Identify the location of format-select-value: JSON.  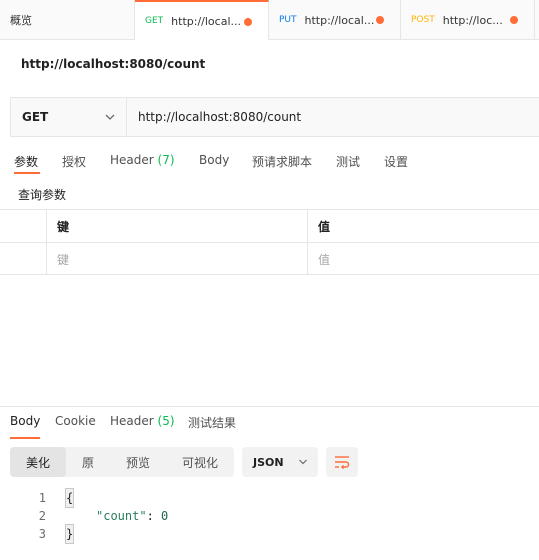
(268, 462).